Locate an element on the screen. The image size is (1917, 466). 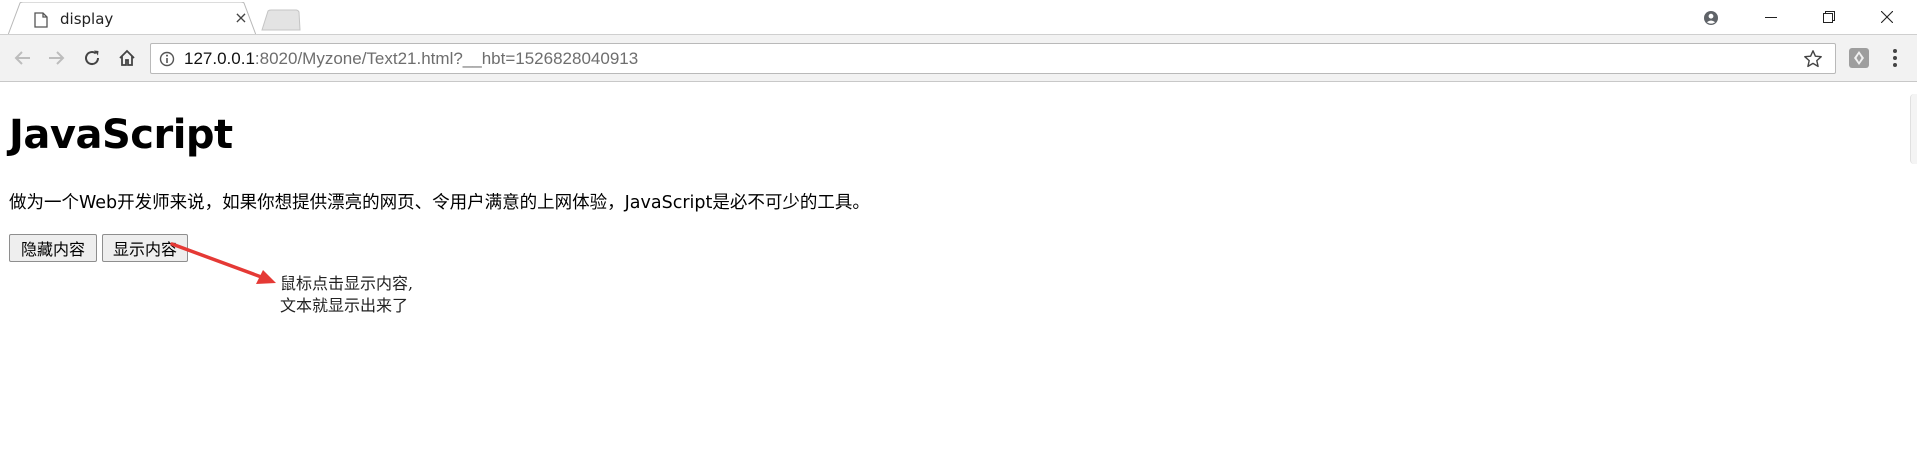
back-arrow-icon is located at coordinates (22, 58).